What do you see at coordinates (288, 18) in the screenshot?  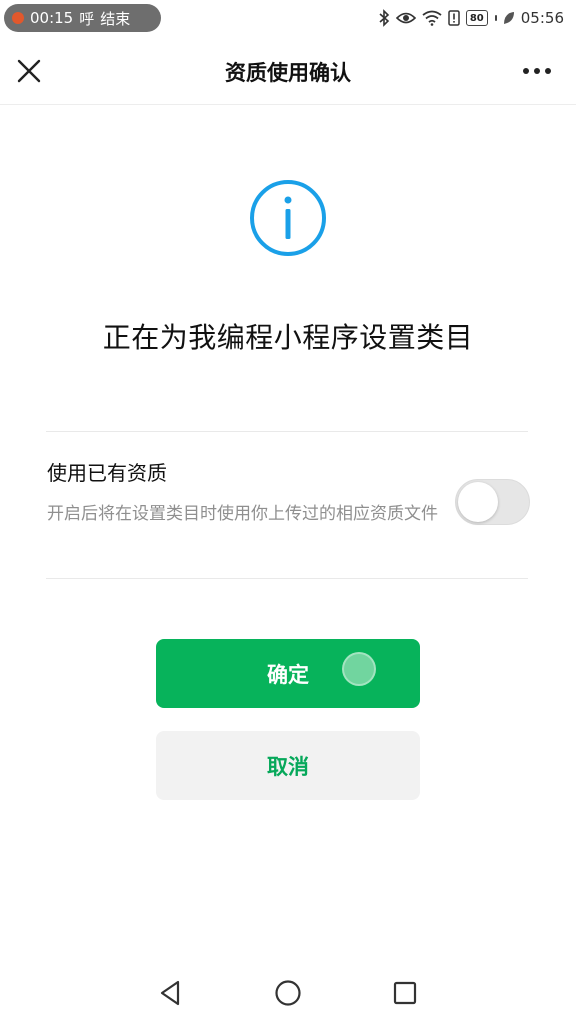 I see `status-bar: 00:15 呼 结束 80 05:56` at bounding box center [288, 18].